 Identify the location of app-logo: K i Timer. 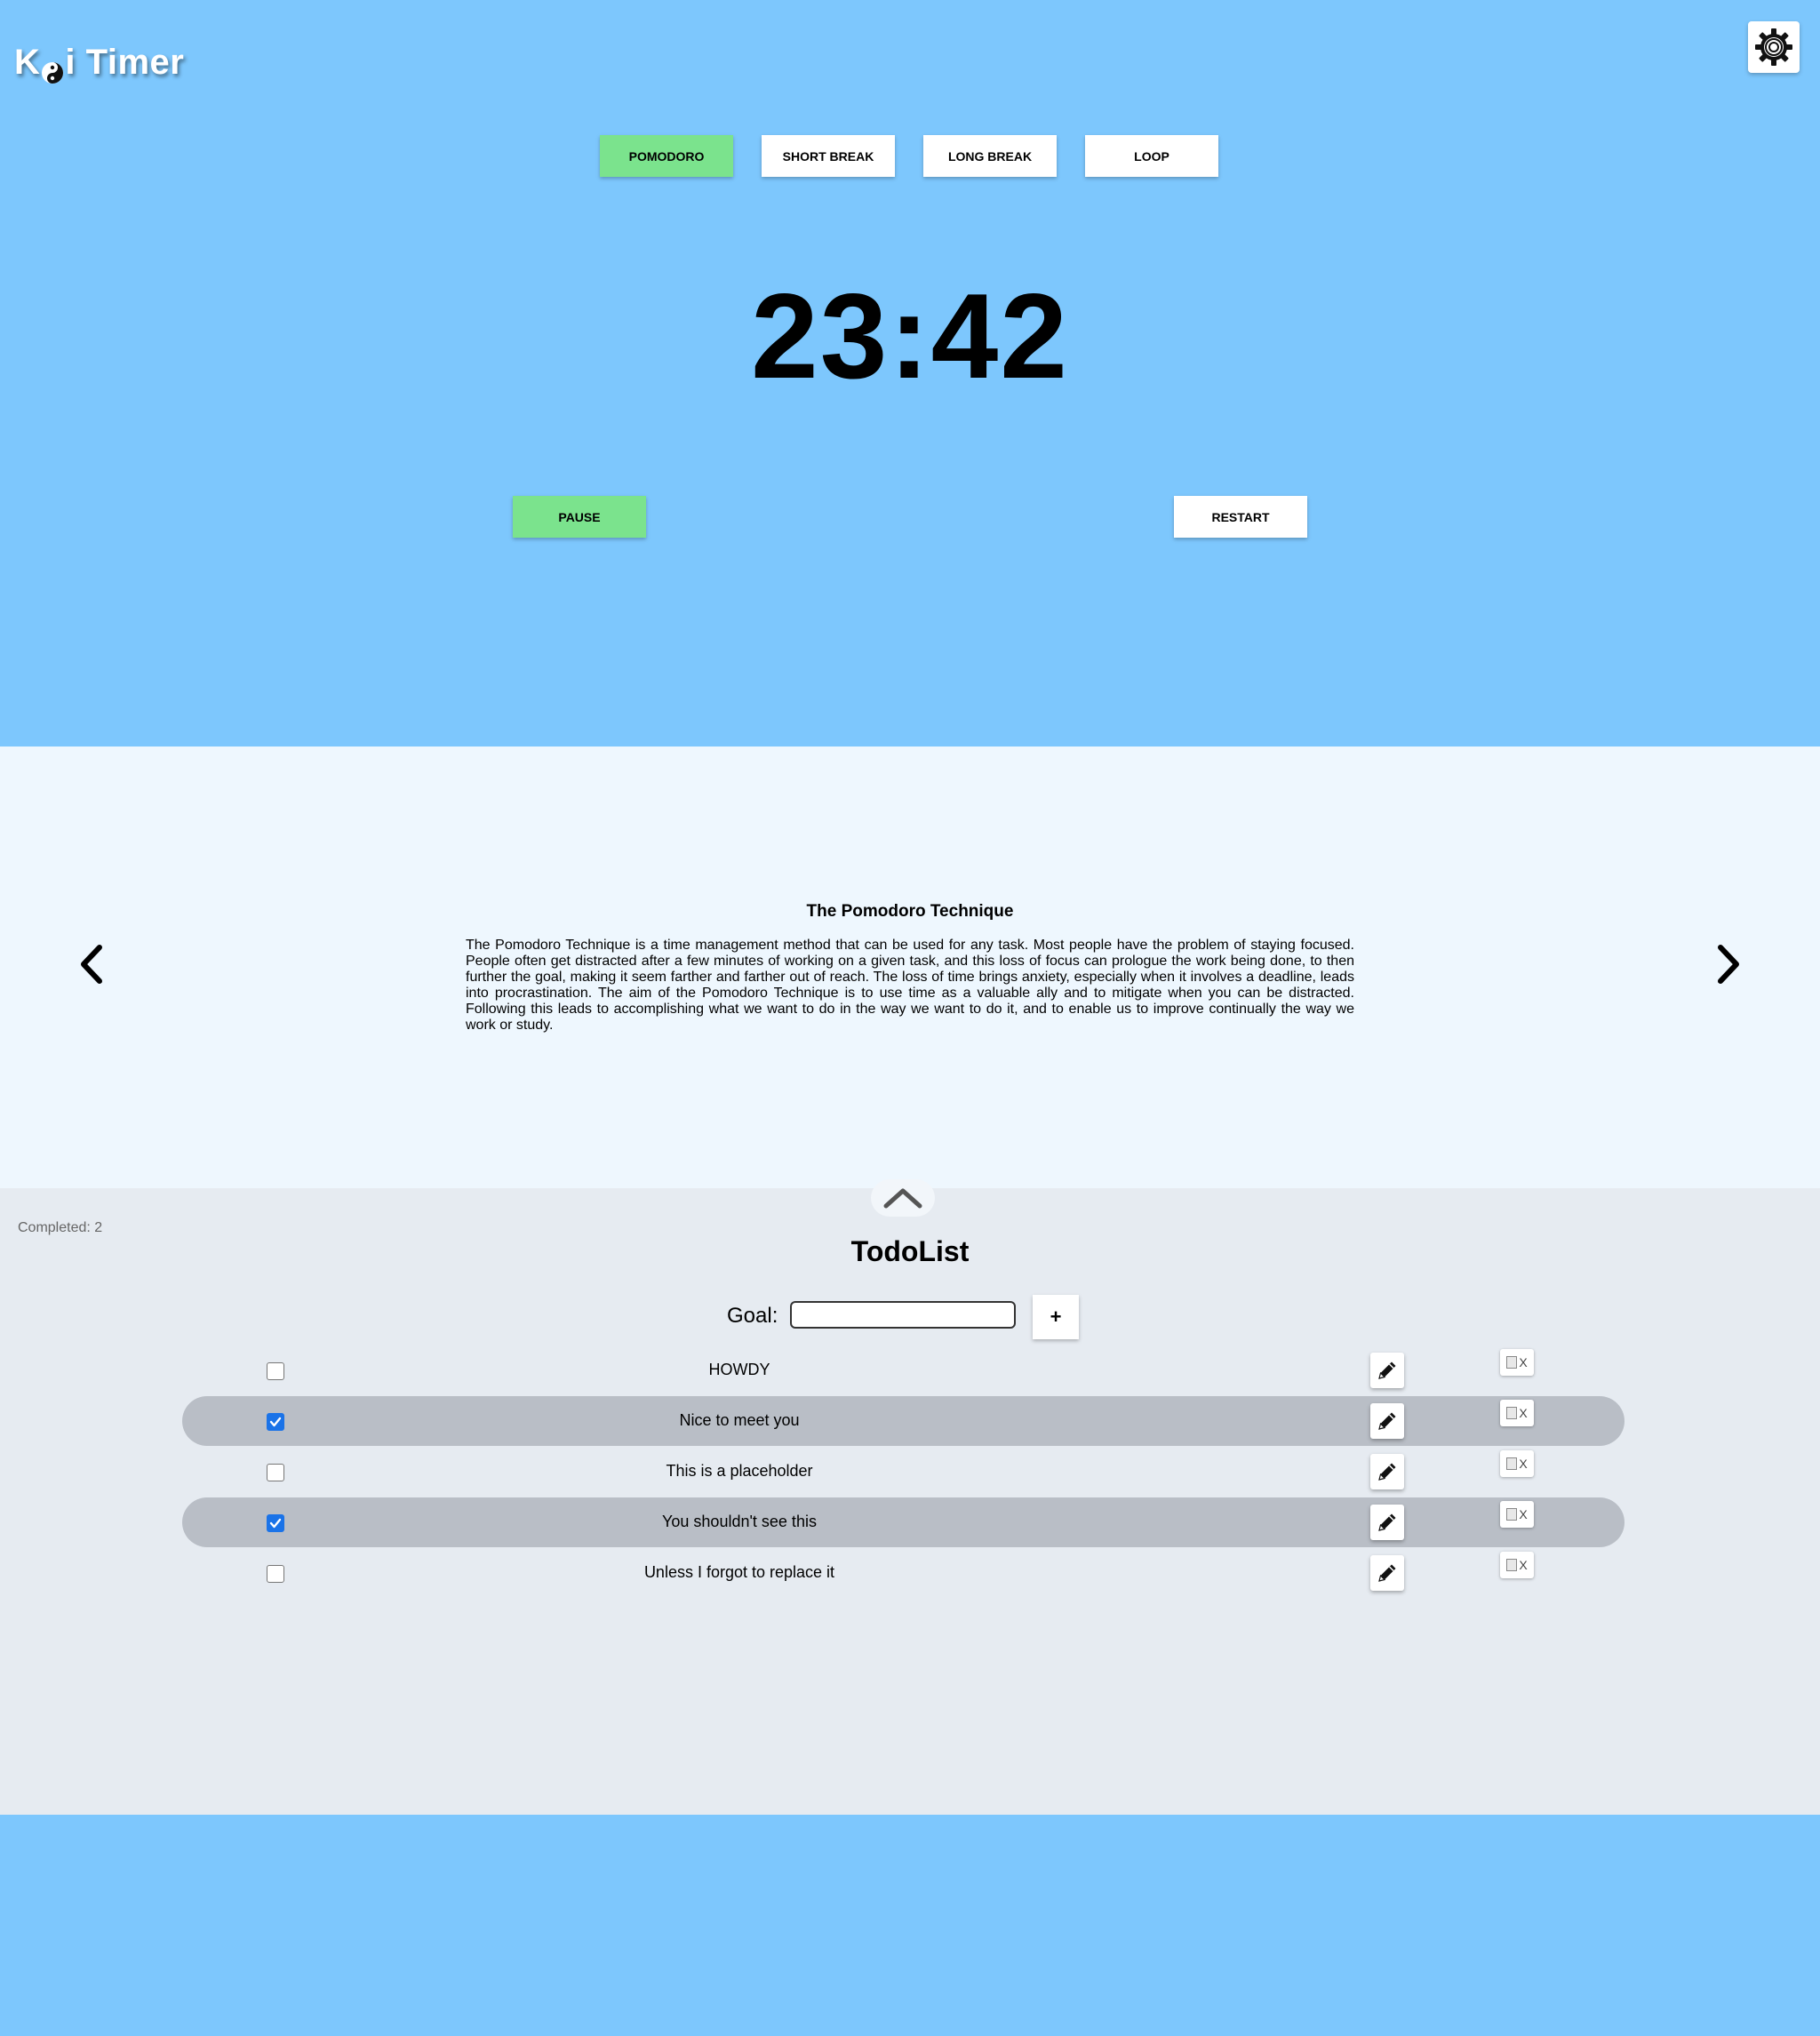
(99, 64).